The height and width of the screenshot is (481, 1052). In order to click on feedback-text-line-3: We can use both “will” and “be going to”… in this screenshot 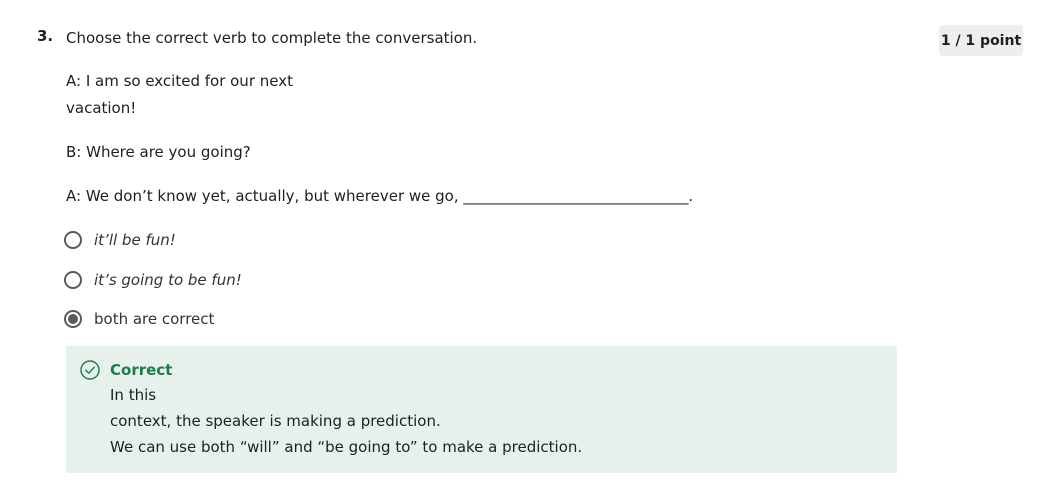, I will do `click(346, 447)`.